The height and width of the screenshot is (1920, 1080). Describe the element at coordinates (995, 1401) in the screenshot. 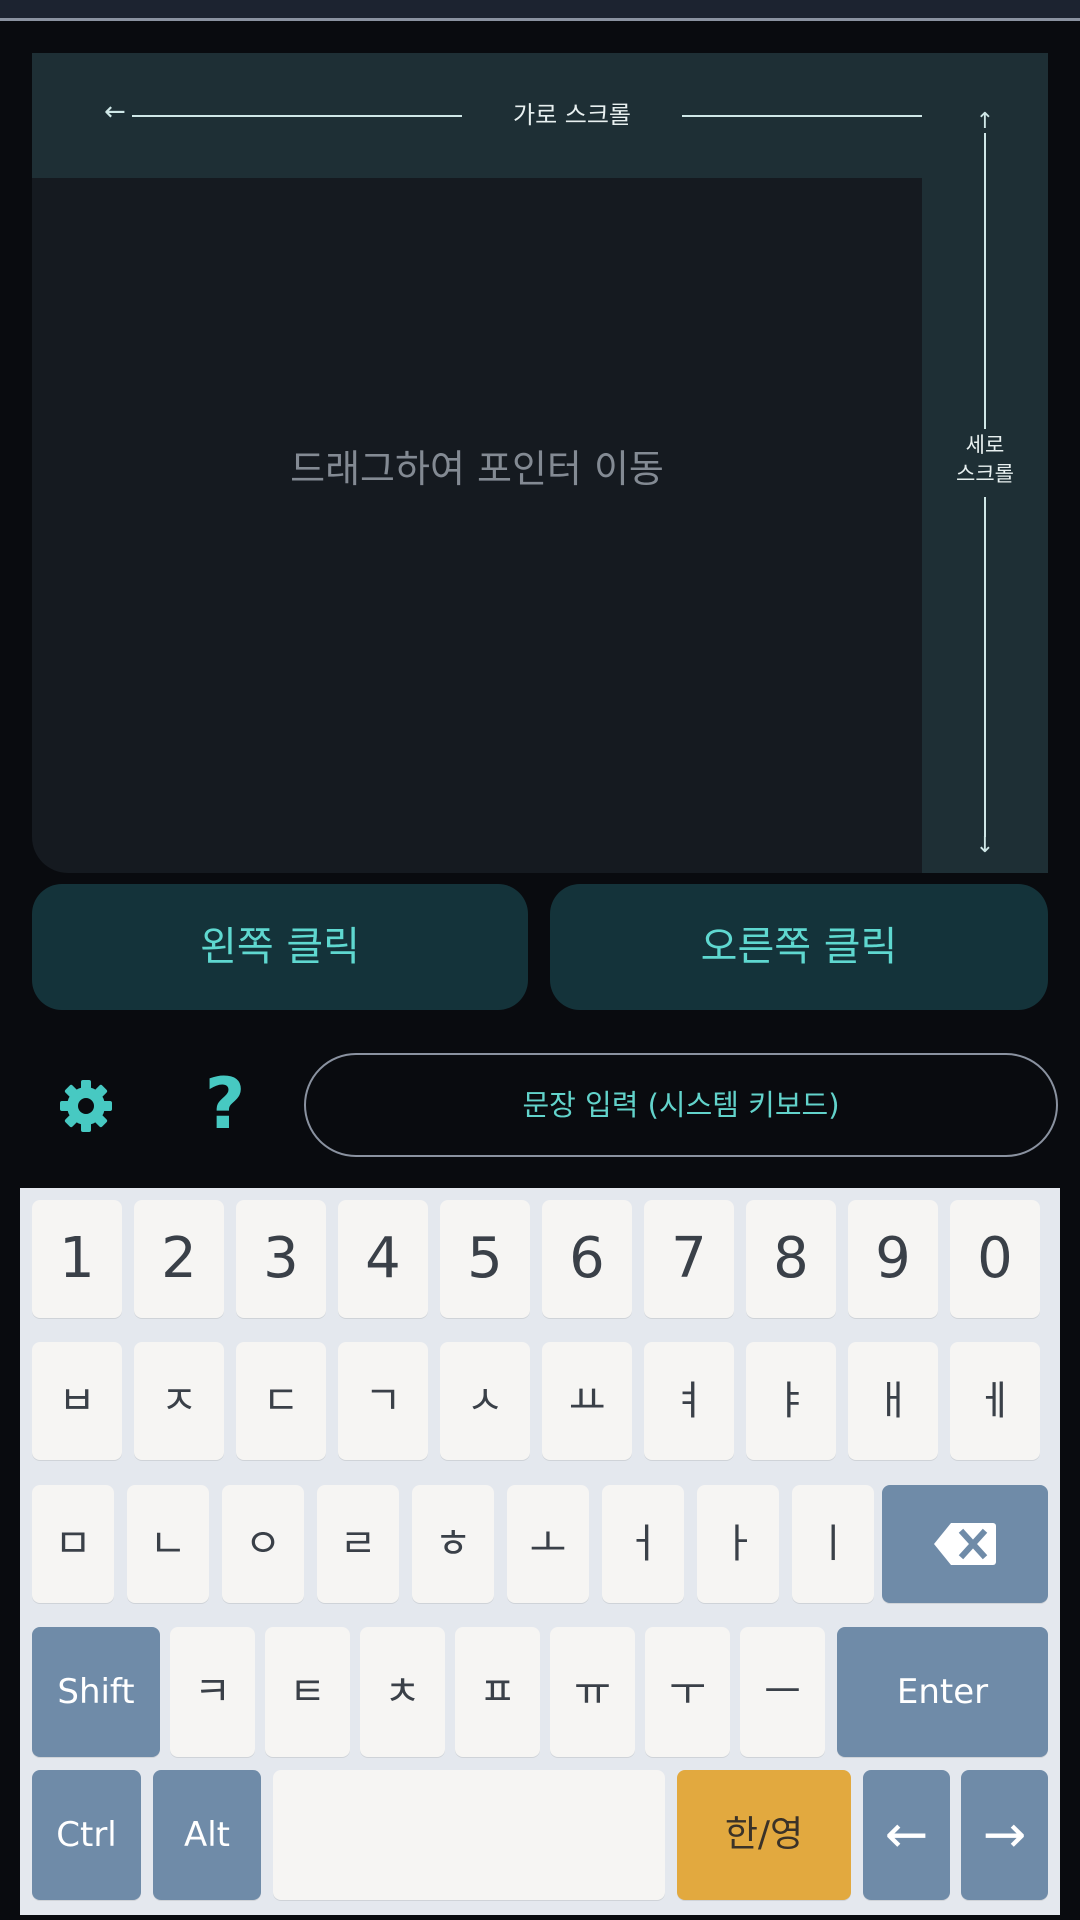

I see `key-jamo: ㅔ` at that location.